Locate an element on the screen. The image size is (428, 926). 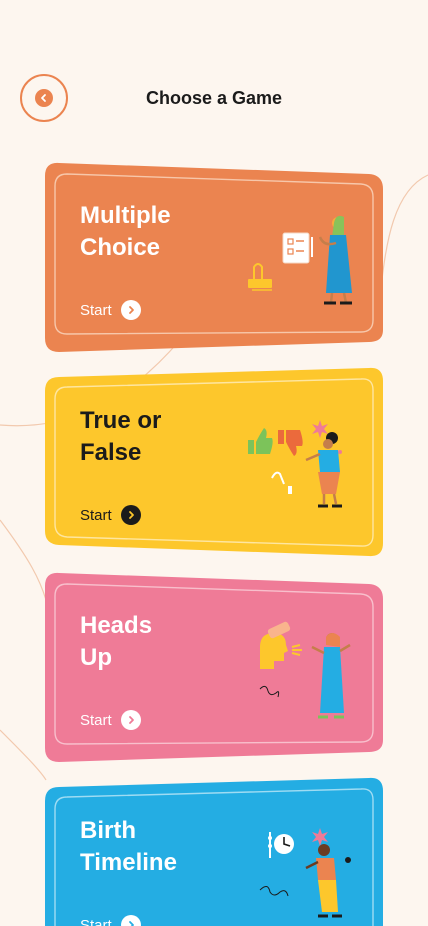
card-title: Birth Timeline is located at coordinates (128, 846).